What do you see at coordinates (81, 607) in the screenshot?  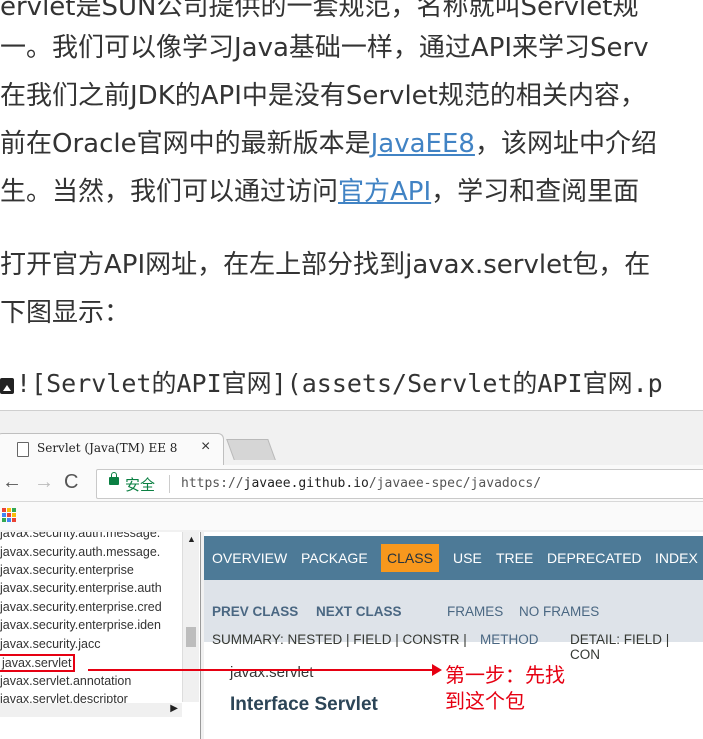 I see `package-link: javax.security.enterprise.cred` at bounding box center [81, 607].